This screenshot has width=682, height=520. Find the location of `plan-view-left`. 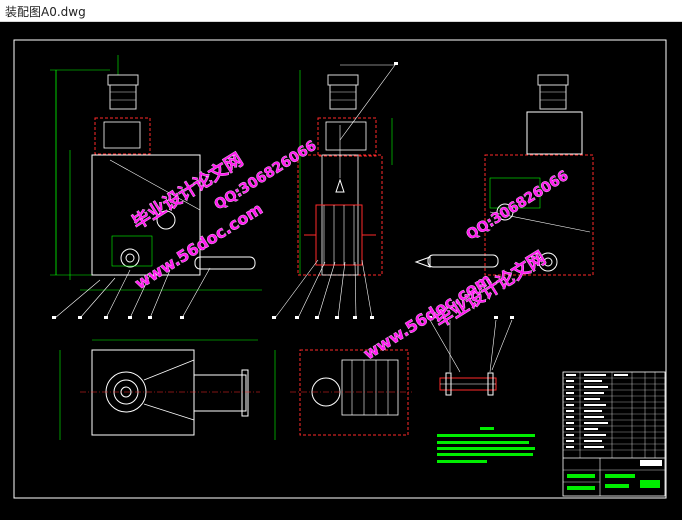

plan-view-left is located at coordinates (159, 389).